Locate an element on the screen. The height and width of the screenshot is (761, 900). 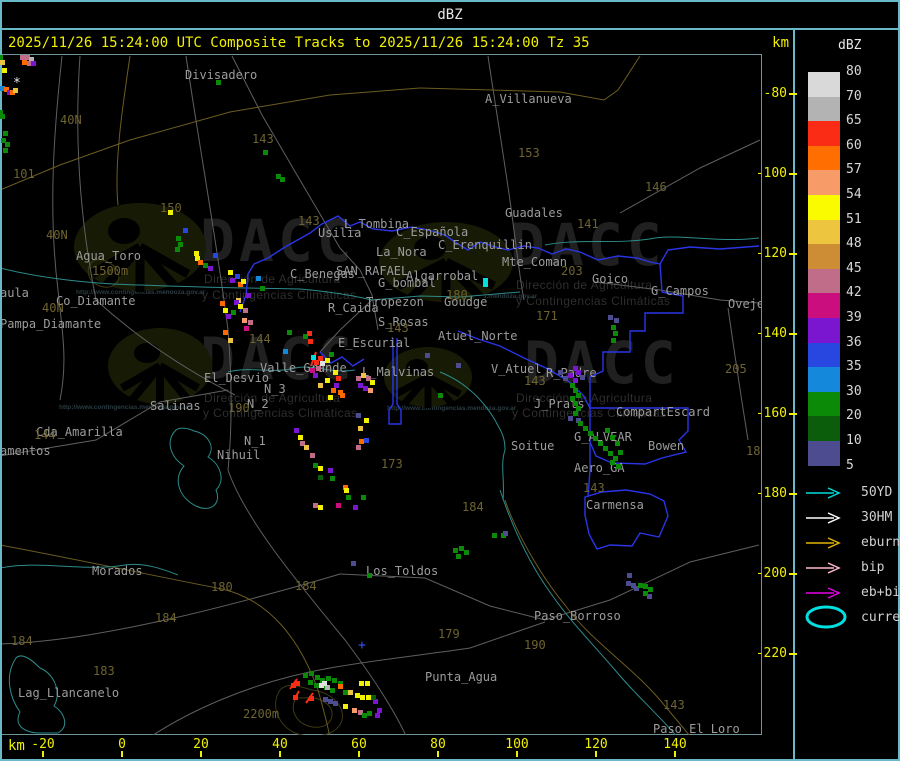
x-tick-label: -20 is located at coordinates (43, 744).